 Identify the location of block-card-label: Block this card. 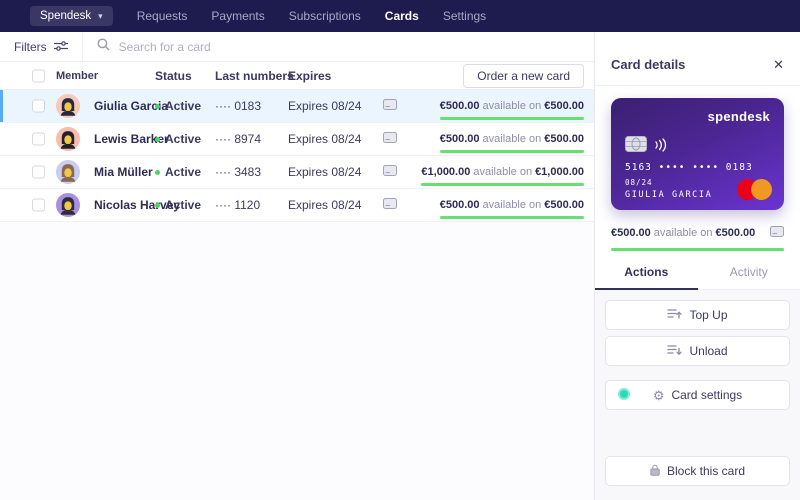
(706, 471).